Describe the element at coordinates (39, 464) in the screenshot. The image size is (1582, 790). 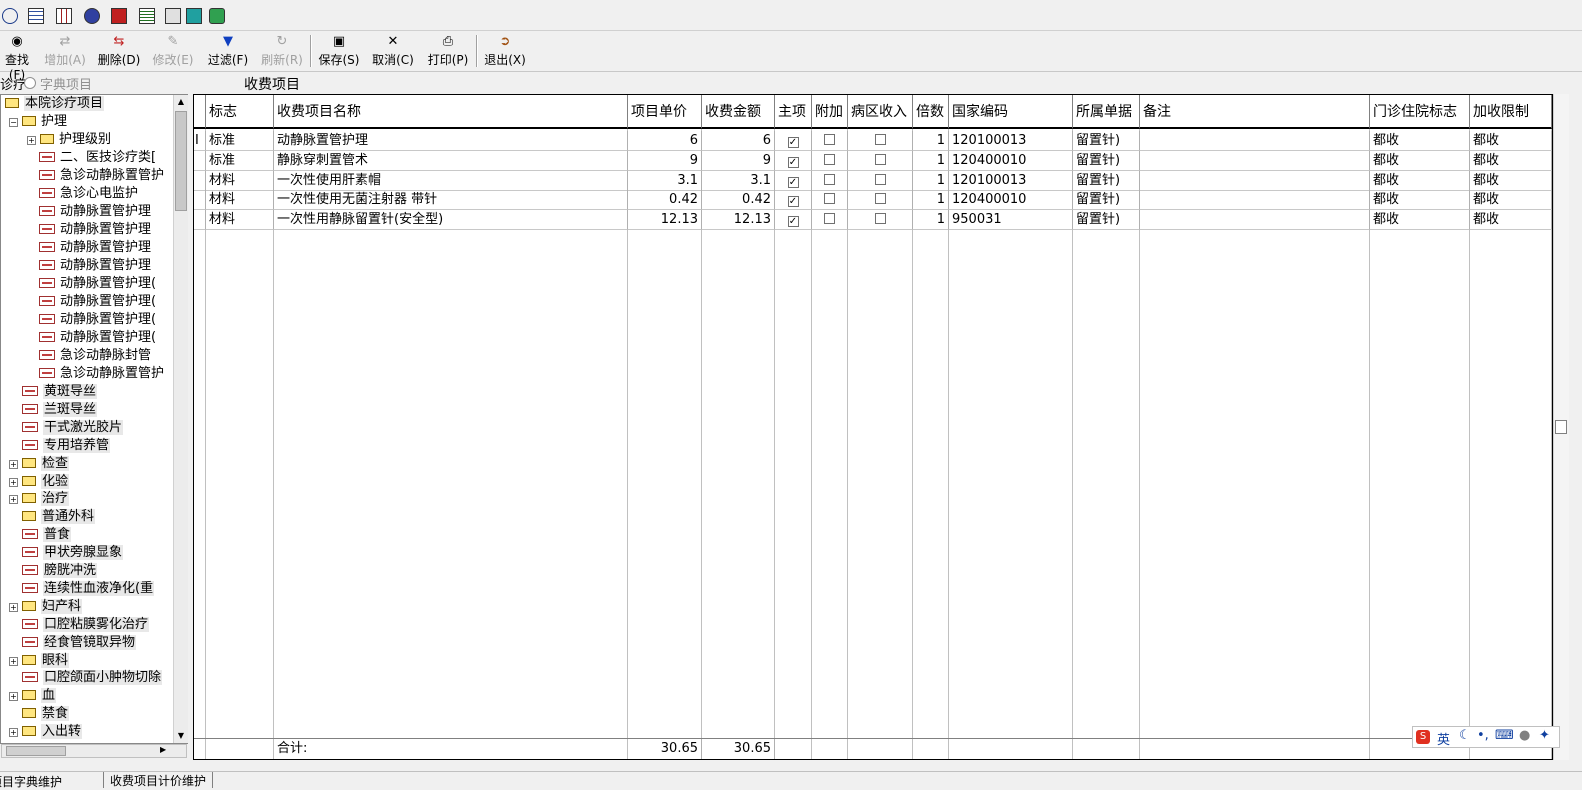
I see `tree-node: + 检查` at that location.